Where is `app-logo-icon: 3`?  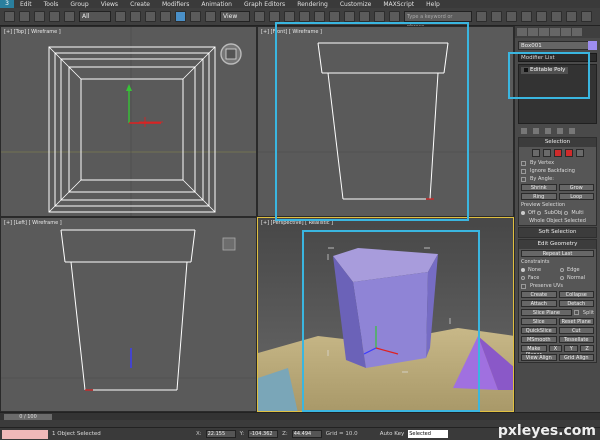 app-logo-icon: 3 is located at coordinates (7, 4).